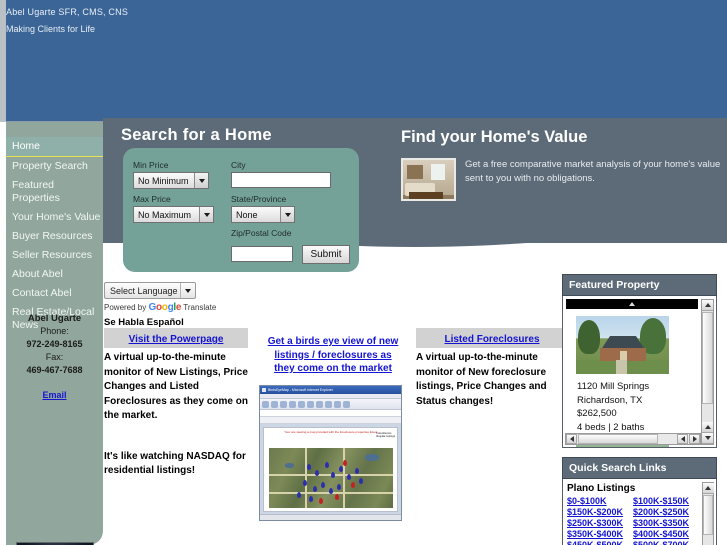 The image size is (727, 545). What do you see at coordinates (54, 274) in the screenshot?
I see `sidebar-item-about-abel: About Abel` at bounding box center [54, 274].